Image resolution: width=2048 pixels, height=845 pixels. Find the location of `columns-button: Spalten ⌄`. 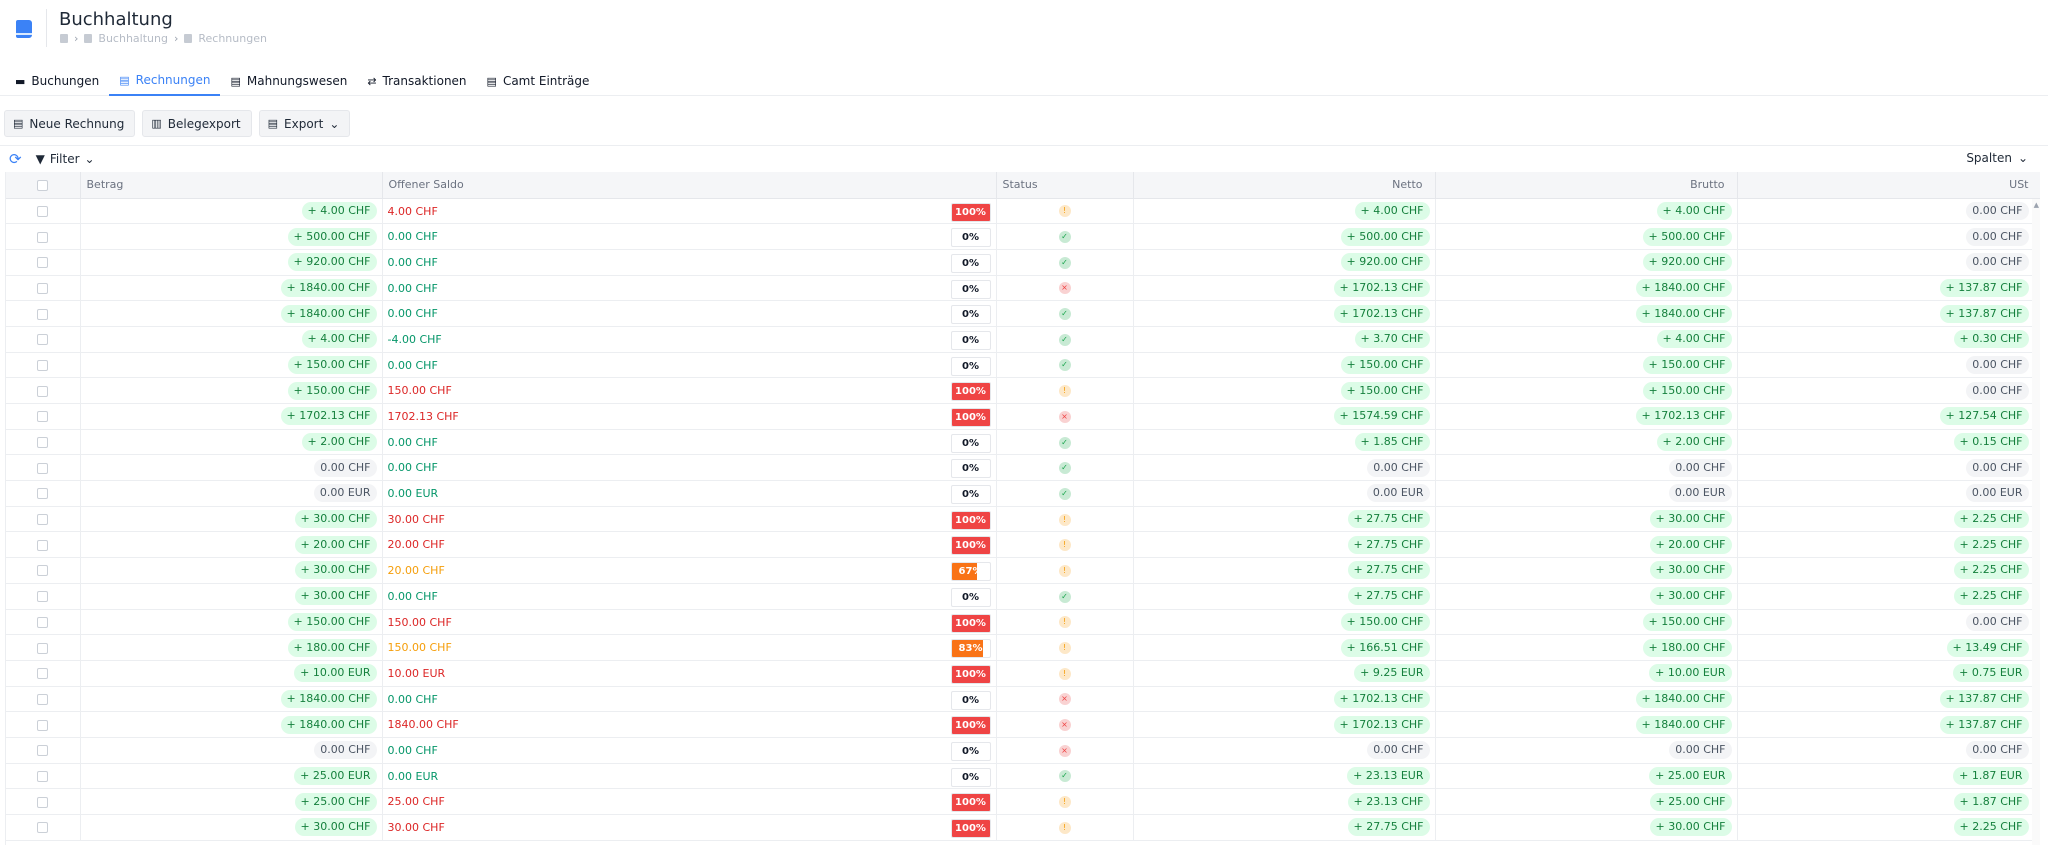

columns-button: Spalten ⌄ is located at coordinates (1997, 158).